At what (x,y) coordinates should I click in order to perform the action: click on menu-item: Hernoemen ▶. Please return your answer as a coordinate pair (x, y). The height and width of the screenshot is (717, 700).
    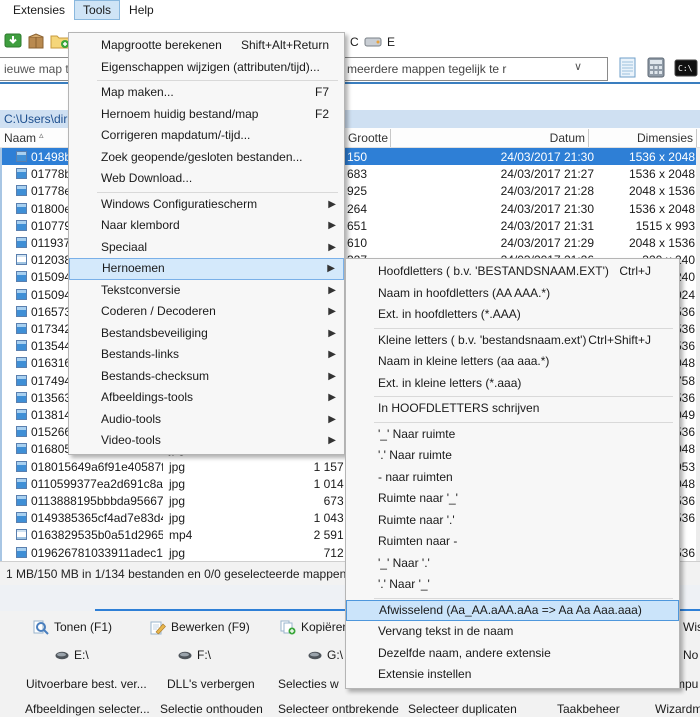
    Looking at the image, I should click on (206, 269).